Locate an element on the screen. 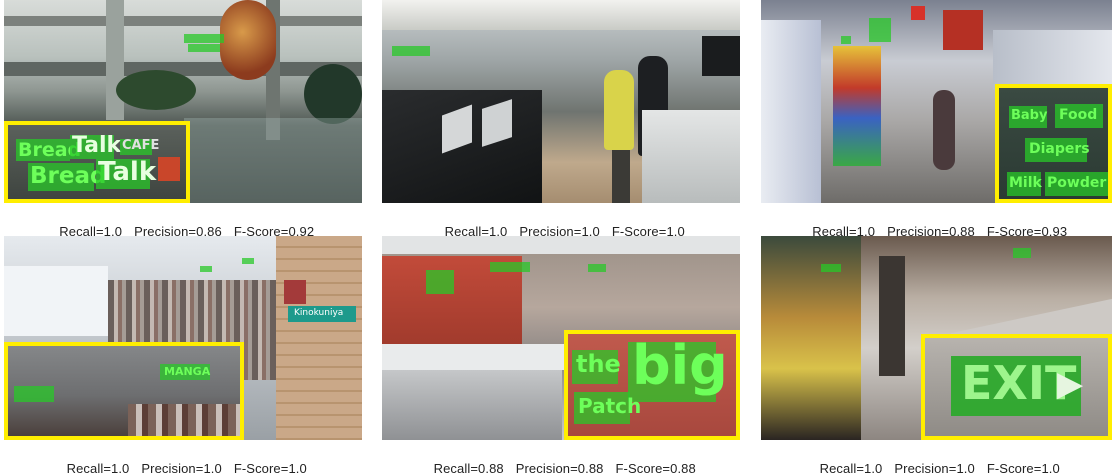 The height and width of the screenshot is (476, 1112). lower-floor is located at coordinates (472, 405).